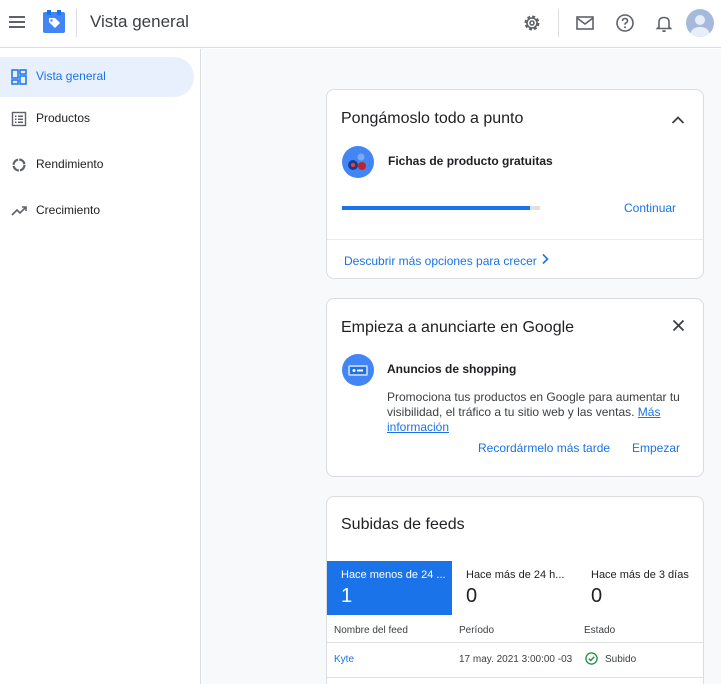  I want to click on sidebar-item-label: Productos, so click(63, 118).